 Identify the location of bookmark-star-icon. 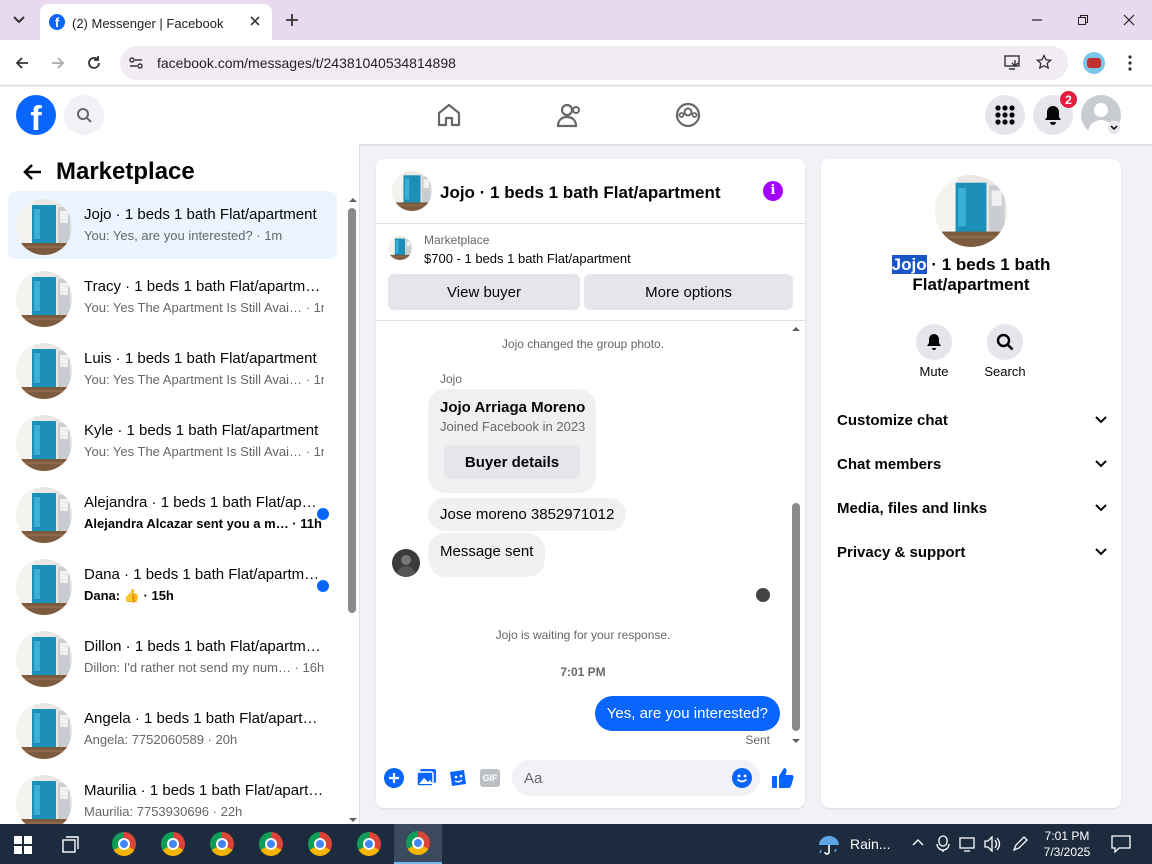
(1044, 62).